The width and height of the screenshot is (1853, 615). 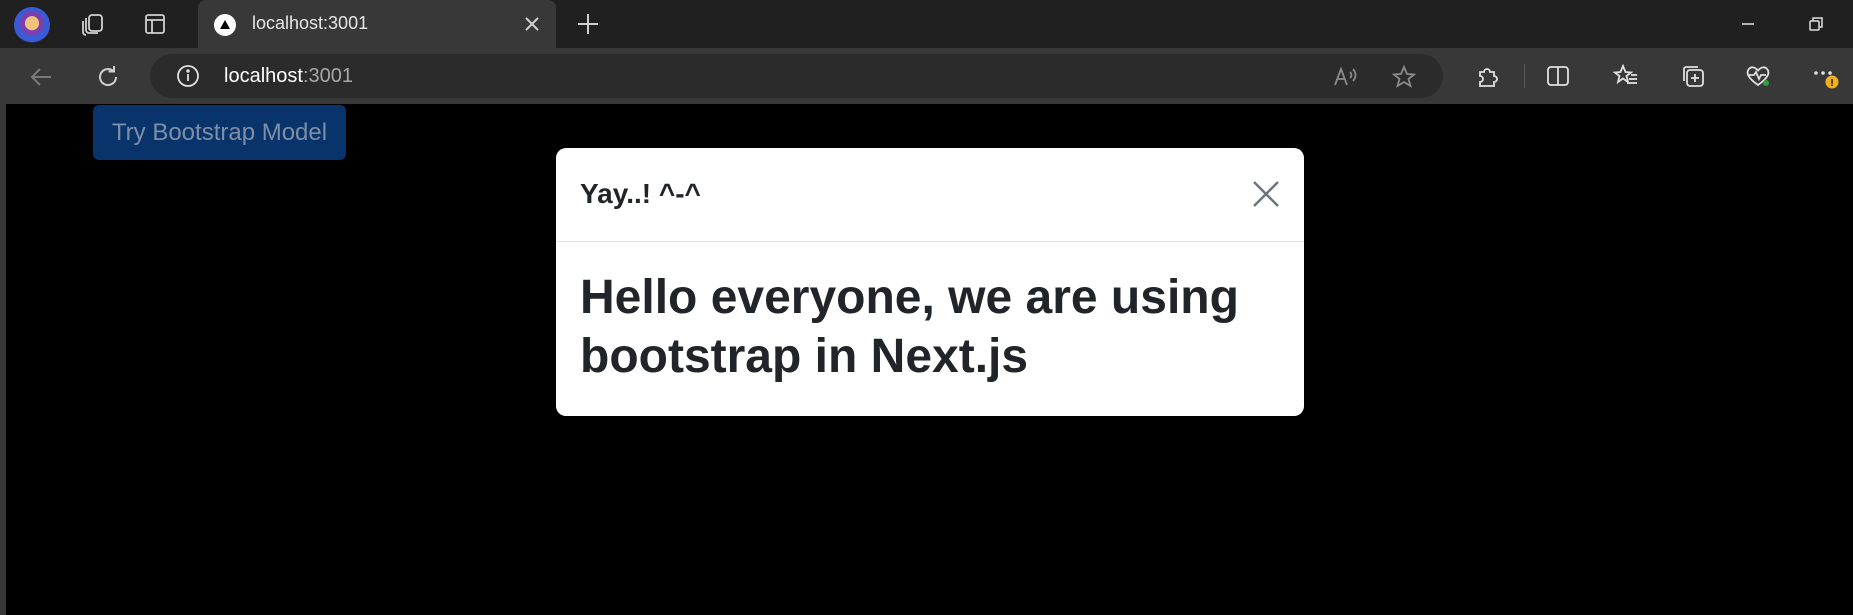 What do you see at coordinates (640, 193) in the screenshot?
I see `modal-title: Yay..! ^-^` at bounding box center [640, 193].